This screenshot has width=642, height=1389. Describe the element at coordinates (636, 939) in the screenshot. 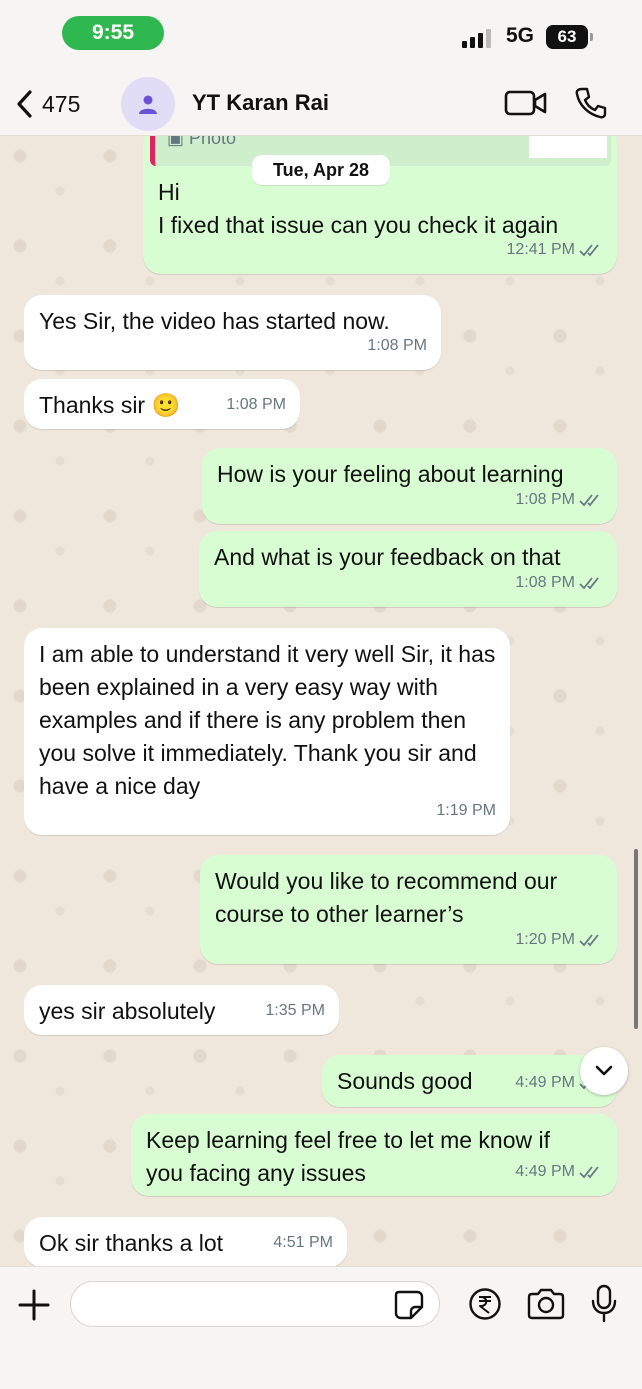

I see `scrollbar` at that location.